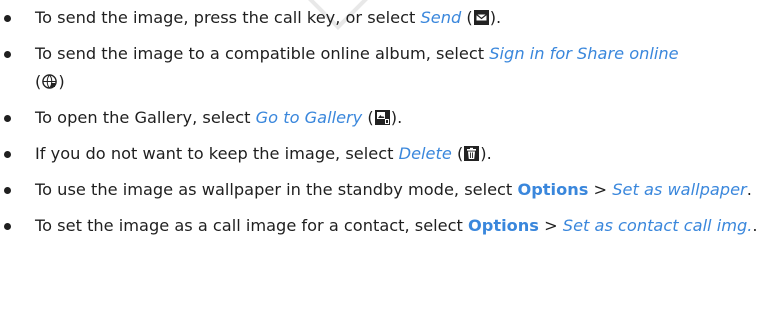 The height and width of the screenshot is (310, 764). I want to click on trash-icon, so click(472, 153).